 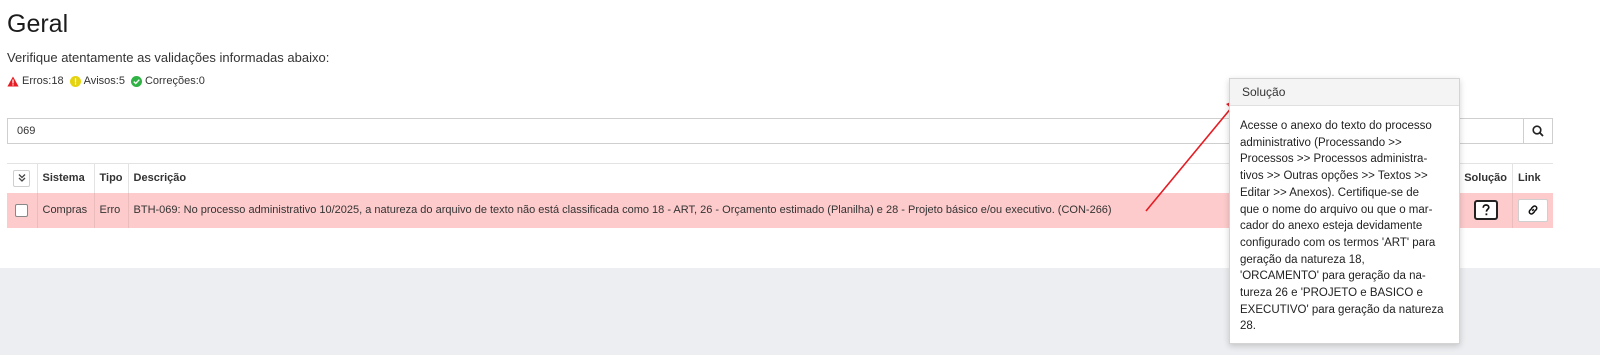 I want to click on select-all-header, so click(x=22, y=178).